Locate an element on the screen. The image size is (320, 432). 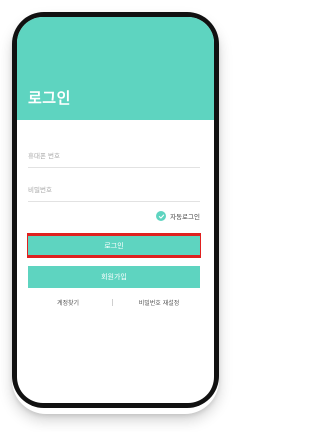
auto-login-label: 자동로그인 is located at coordinates (185, 217).